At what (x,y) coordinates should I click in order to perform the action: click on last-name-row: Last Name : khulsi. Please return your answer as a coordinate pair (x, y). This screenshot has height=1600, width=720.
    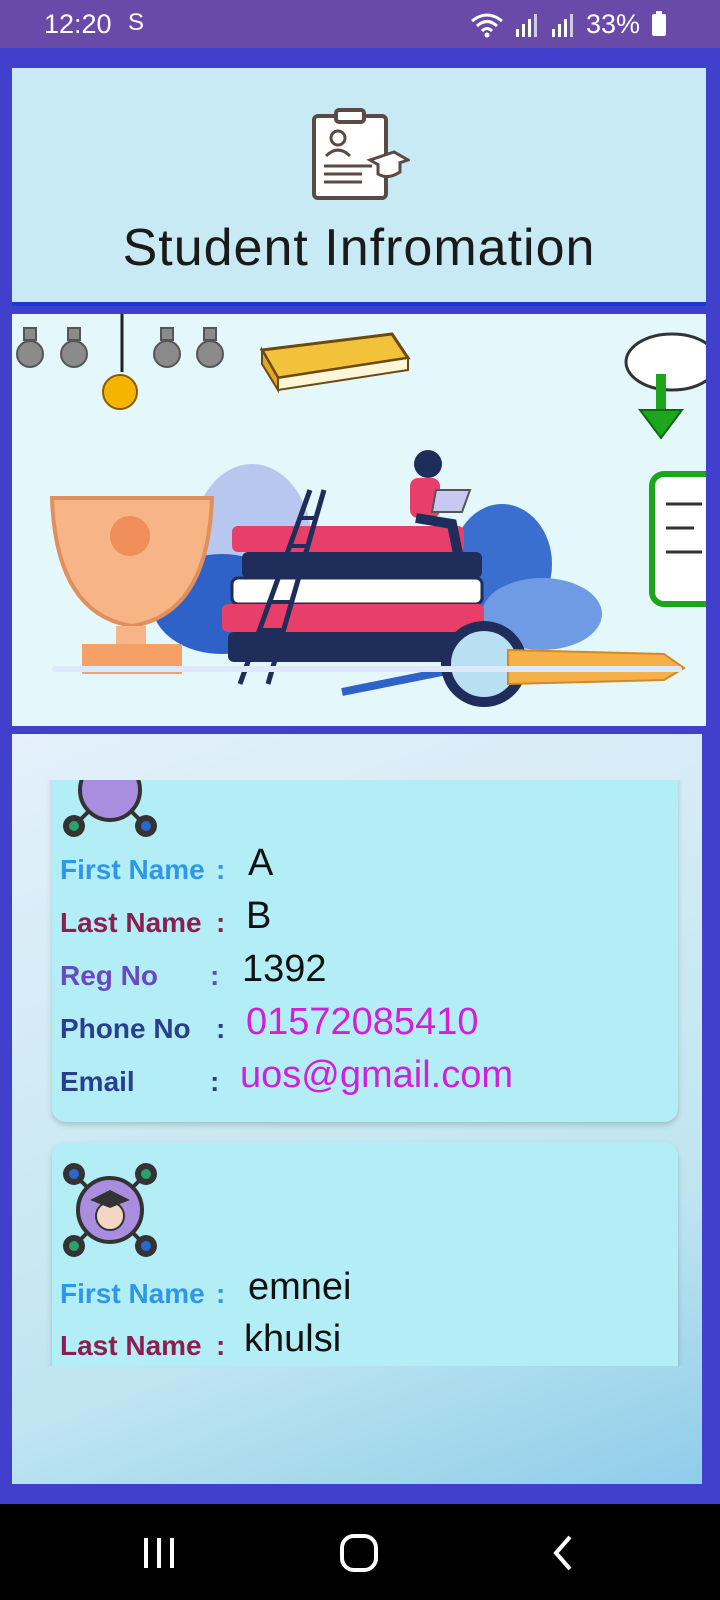
    Looking at the image, I should click on (365, 1342).